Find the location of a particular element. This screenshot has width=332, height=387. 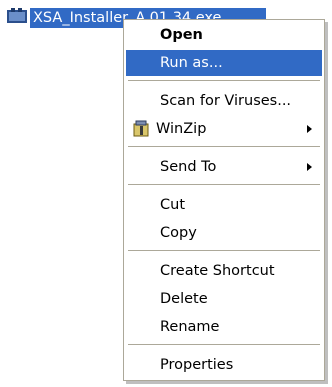

menu-item-winzip: WinZip is located at coordinates (224, 129).